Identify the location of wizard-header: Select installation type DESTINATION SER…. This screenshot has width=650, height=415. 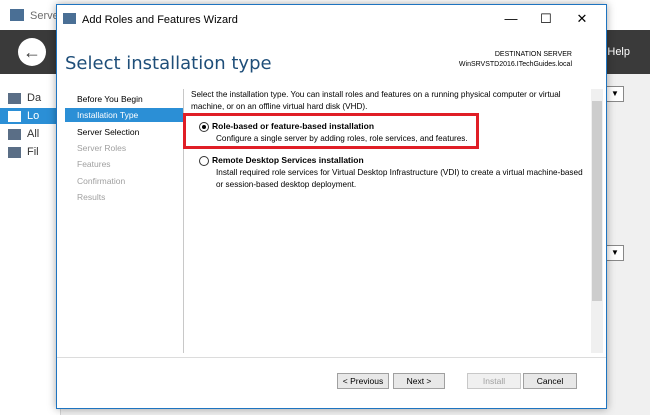
(331, 59).